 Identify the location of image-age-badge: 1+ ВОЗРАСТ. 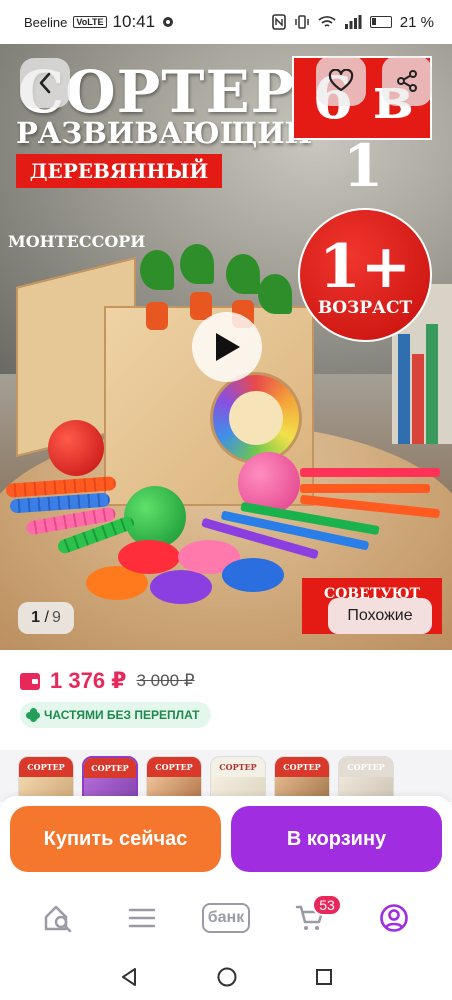
(365, 275).